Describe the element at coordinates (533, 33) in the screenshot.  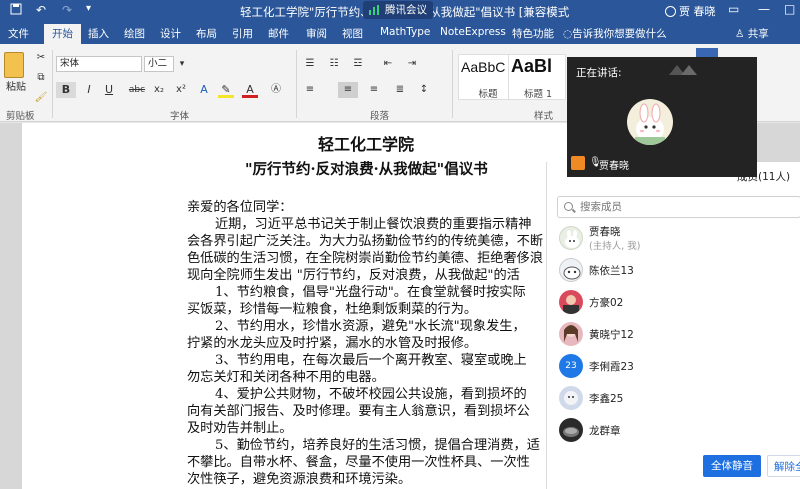
I see `tab-special: 特色功能` at that location.